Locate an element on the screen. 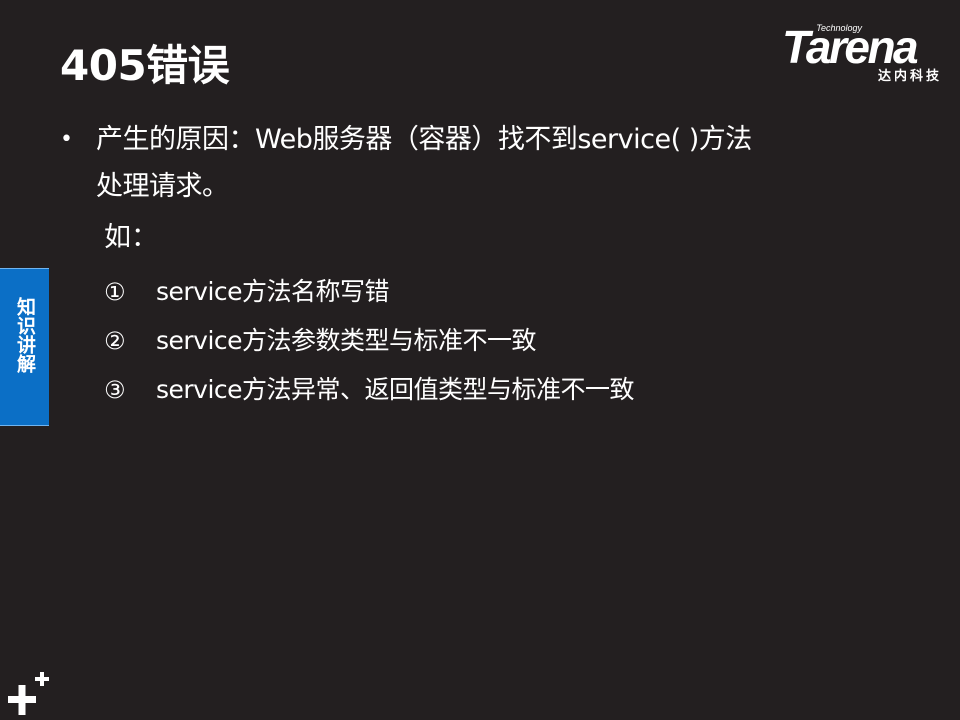 The height and width of the screenshot is (720, 960). knowledge-explanation-tab: 知识讲解 is located at coordinates (24, 347).